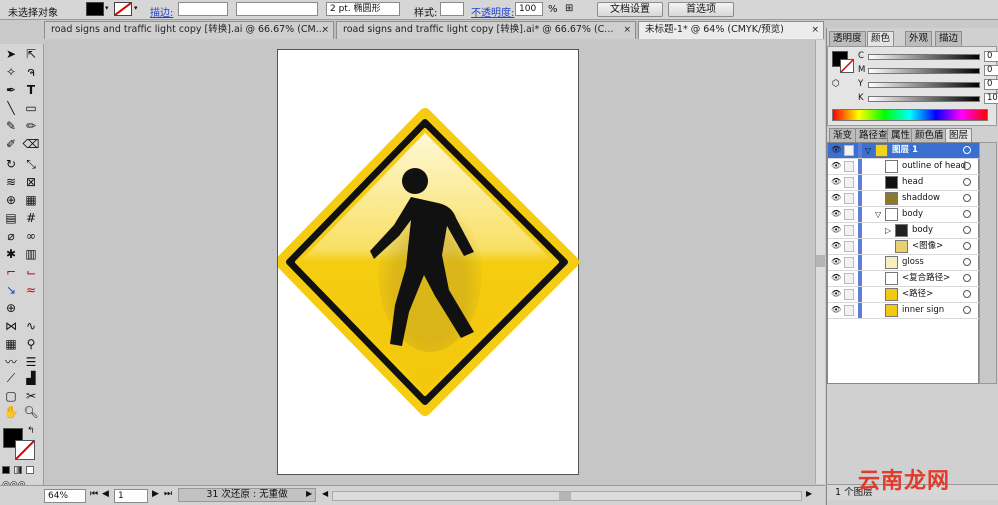  What do you see at coordinates (11, 126) in the screenshot?
I see `paintbrush-tool-icon: ✎` at bounding box center [11, 126].